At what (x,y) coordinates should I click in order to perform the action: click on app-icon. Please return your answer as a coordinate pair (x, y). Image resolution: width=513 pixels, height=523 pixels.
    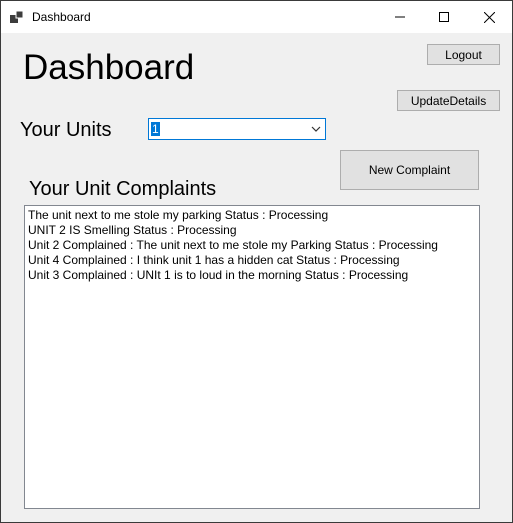
    Looking at the image, I should click on (17, 16).